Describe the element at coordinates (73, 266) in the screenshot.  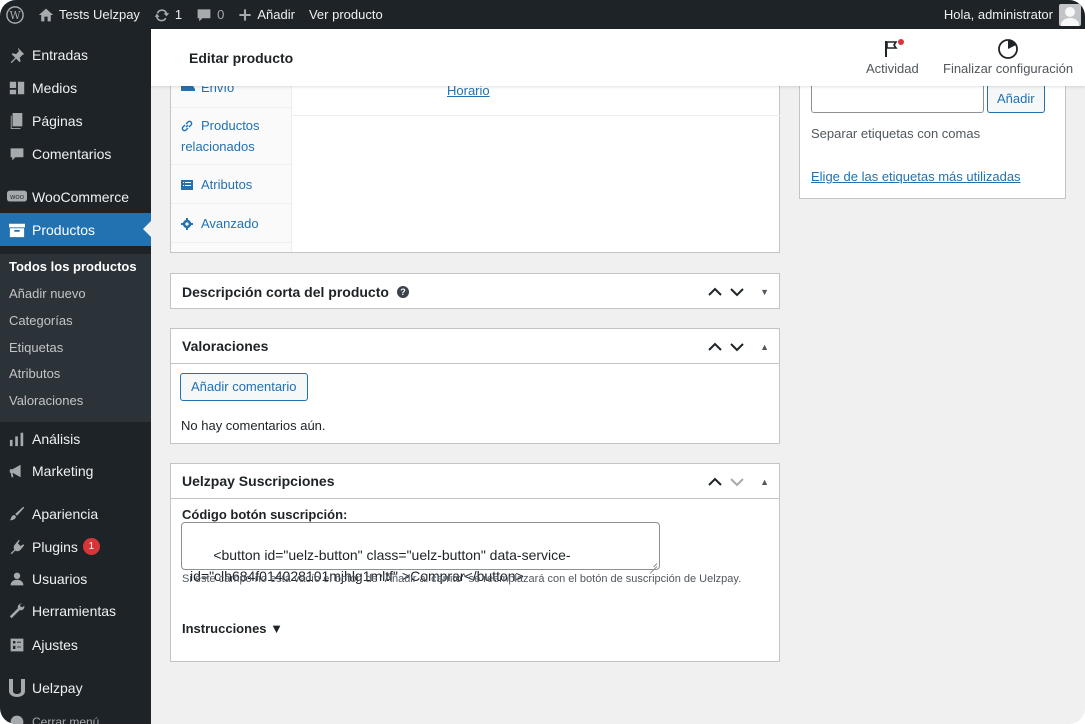
I see `submenu-todos-productos: Todos los productos` at that location.